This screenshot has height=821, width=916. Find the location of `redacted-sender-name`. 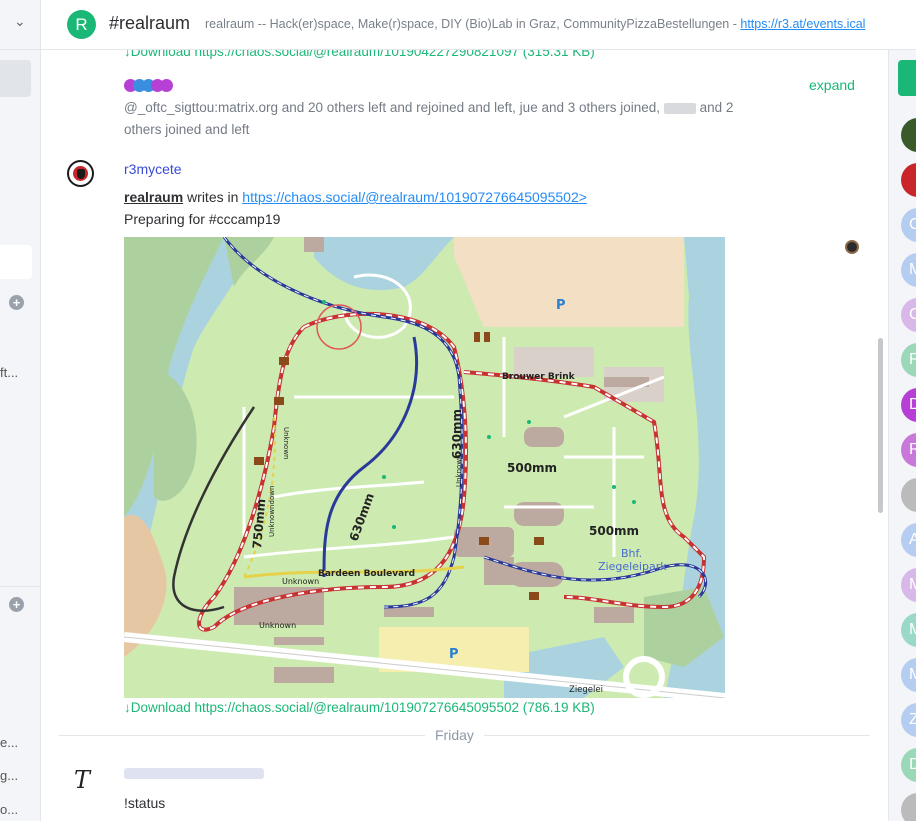

redacted-sender-name is located at coordinates (194, 773).